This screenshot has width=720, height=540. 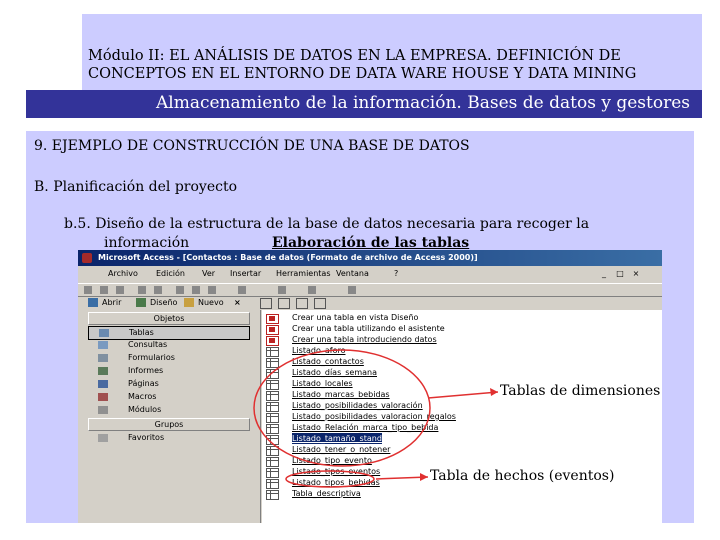 What do you see at coordinates (282, 290) in the screenshot?
I see `relationships-icon` at bounding box center [282, 290].